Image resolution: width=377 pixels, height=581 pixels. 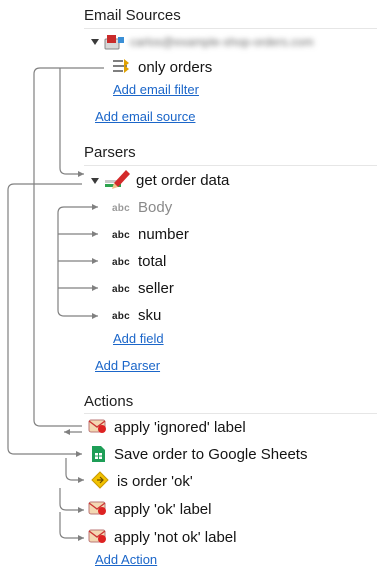 I want to click on add-email-source-link: Add email source, so click(x=145, y=116).